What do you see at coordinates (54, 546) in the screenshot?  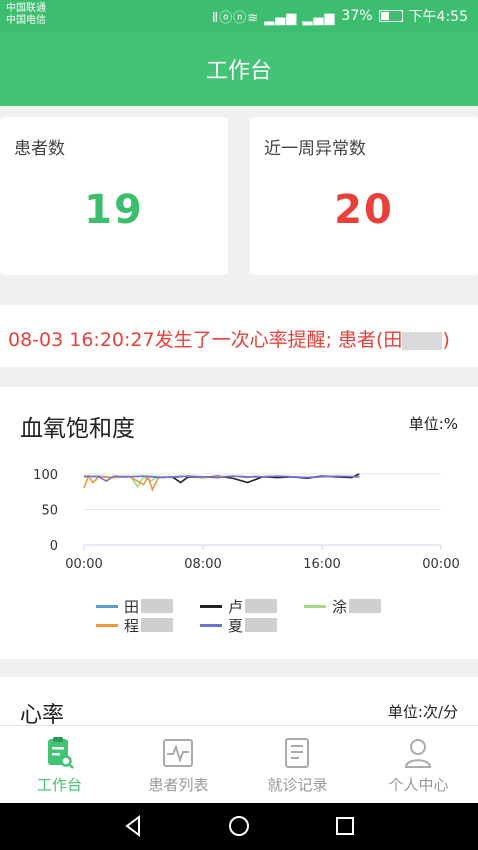 I see `y-tick-label: 0` at bounding box center [54, 546].